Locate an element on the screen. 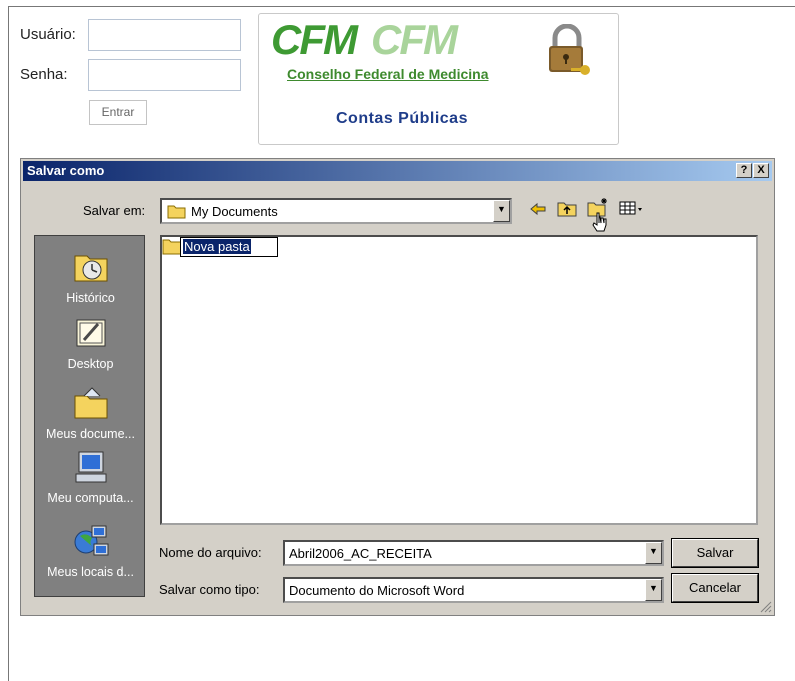 The image size is (795, 681). up-folder-icon is located at coordinates (567, 208).